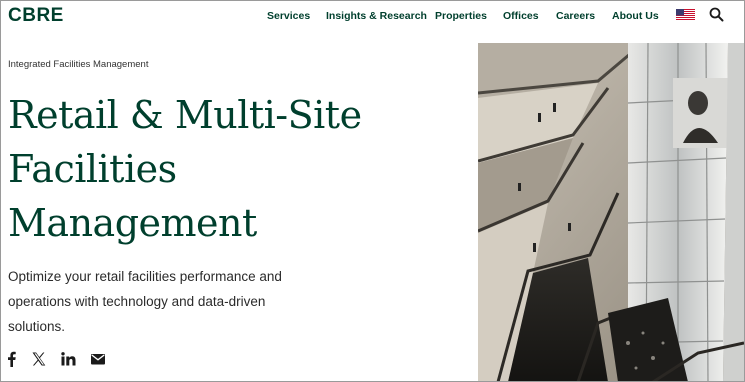 The height and width of the screenshot is (382, 745). What do you see at coordinates (521, 16) in the screenshot?
I see `nav-offices: Offices` at bounding box center [521, 16].